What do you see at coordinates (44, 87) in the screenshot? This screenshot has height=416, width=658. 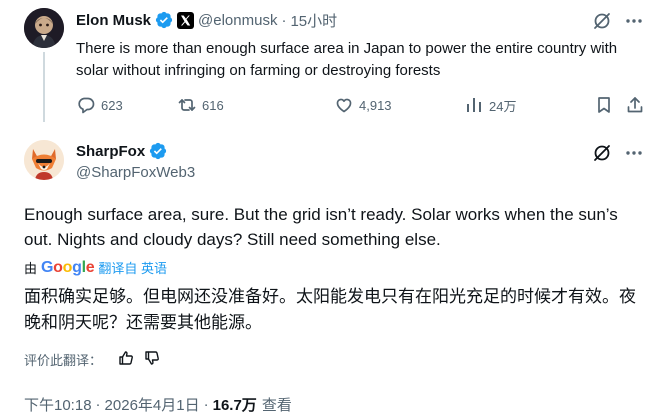 I see `thread-connector` at bounding box center [44, 87].